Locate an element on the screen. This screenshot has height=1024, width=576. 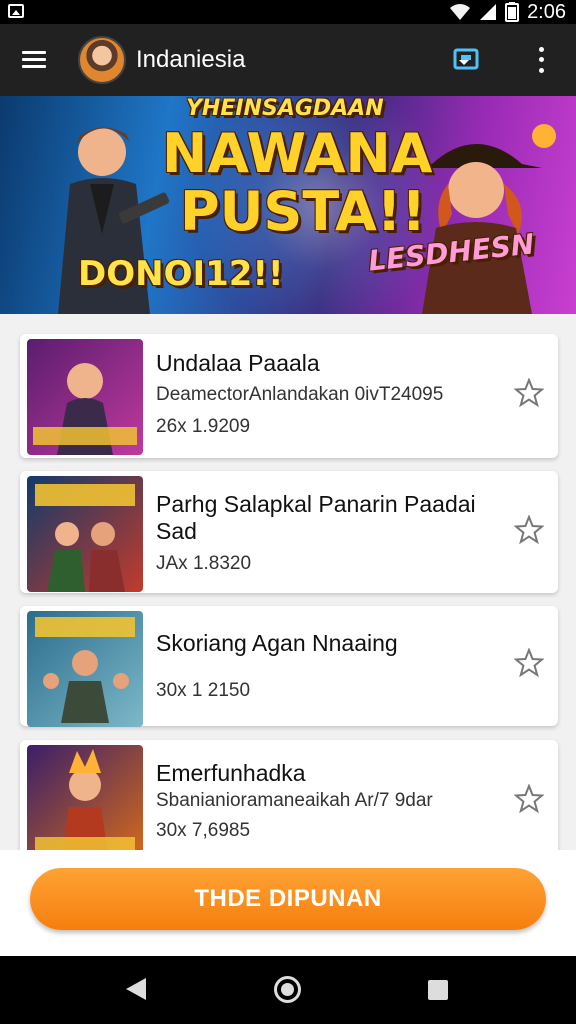
image-icon is located at coordinates (16, 11).